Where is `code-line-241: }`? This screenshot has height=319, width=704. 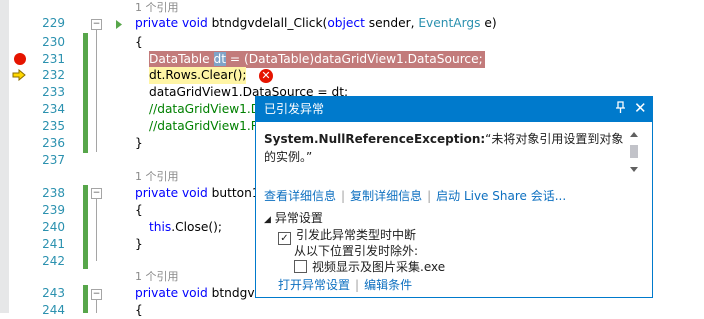
code-line-241: } is located at coordinates (139, 244).